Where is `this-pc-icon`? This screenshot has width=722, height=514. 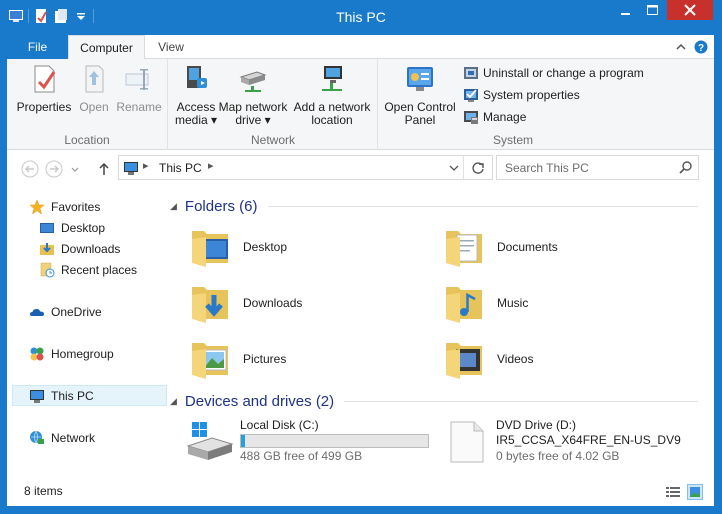 this-pc-icon is located at coordinates (131, 169).